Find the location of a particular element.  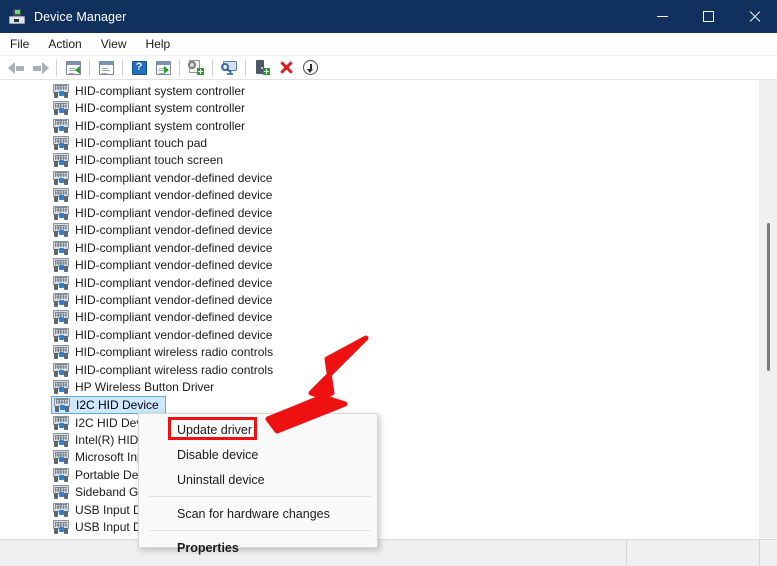

update-driver-button is located at coordinates (196, 68).